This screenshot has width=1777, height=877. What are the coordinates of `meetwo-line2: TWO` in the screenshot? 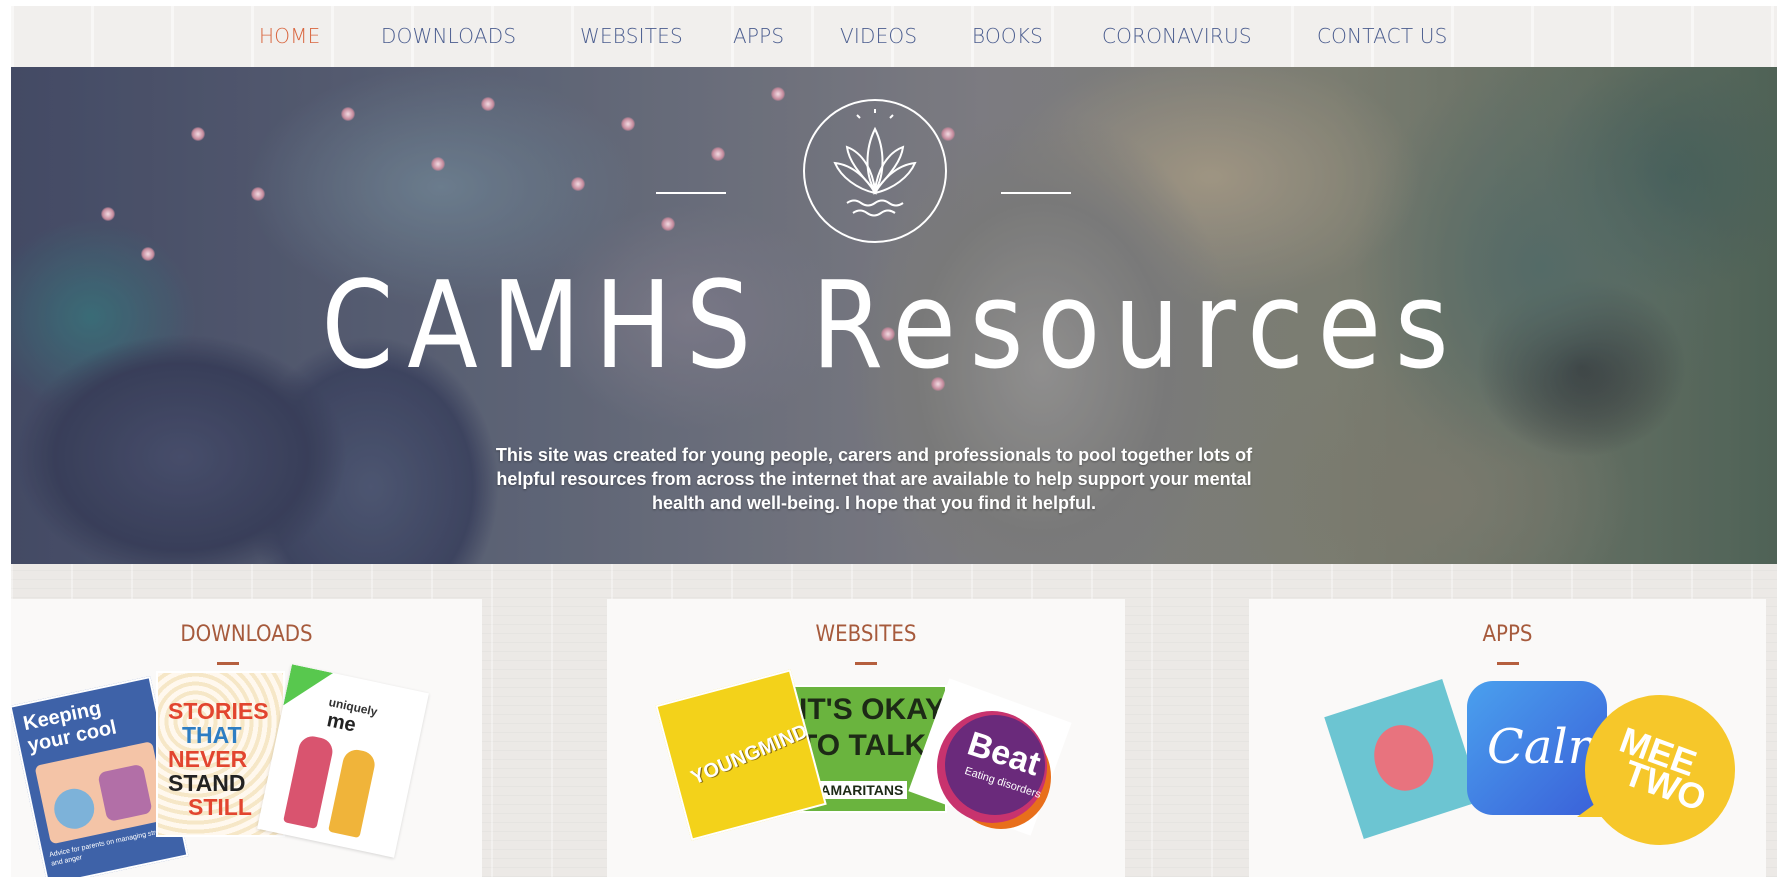 It's located at (1665, 785).